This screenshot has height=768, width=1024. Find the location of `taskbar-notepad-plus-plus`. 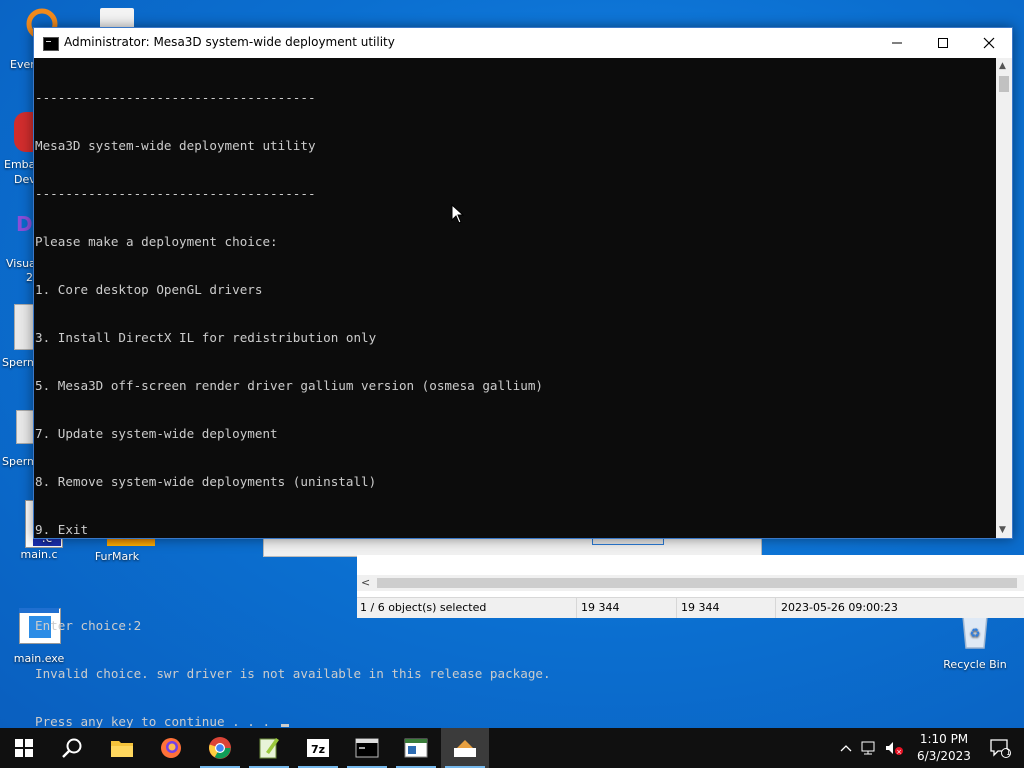

taskbar-notepad-plus-plus is located at coordinates (269, 748).